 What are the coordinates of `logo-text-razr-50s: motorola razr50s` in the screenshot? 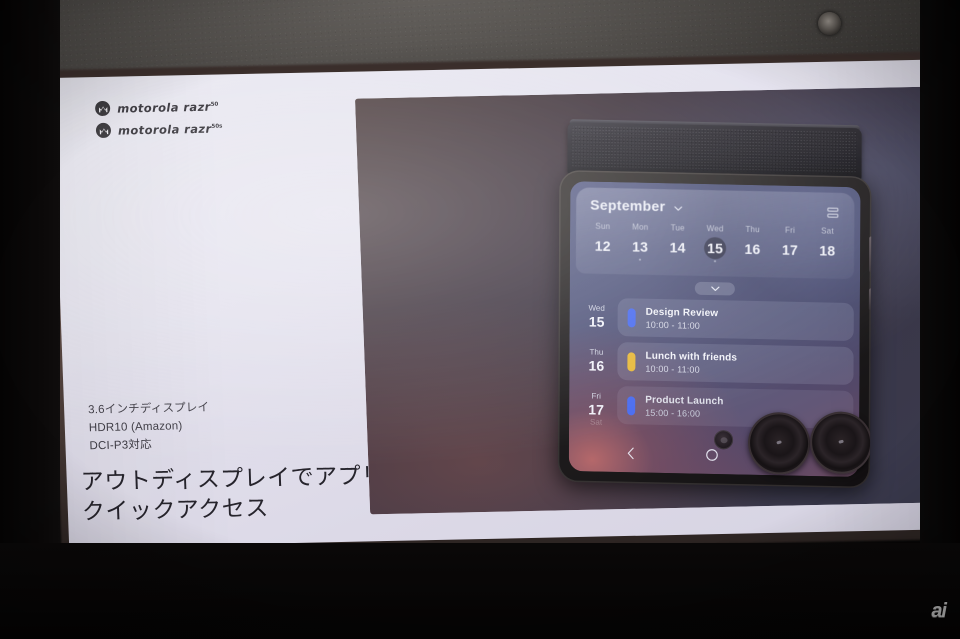 It's located at (170, 129).